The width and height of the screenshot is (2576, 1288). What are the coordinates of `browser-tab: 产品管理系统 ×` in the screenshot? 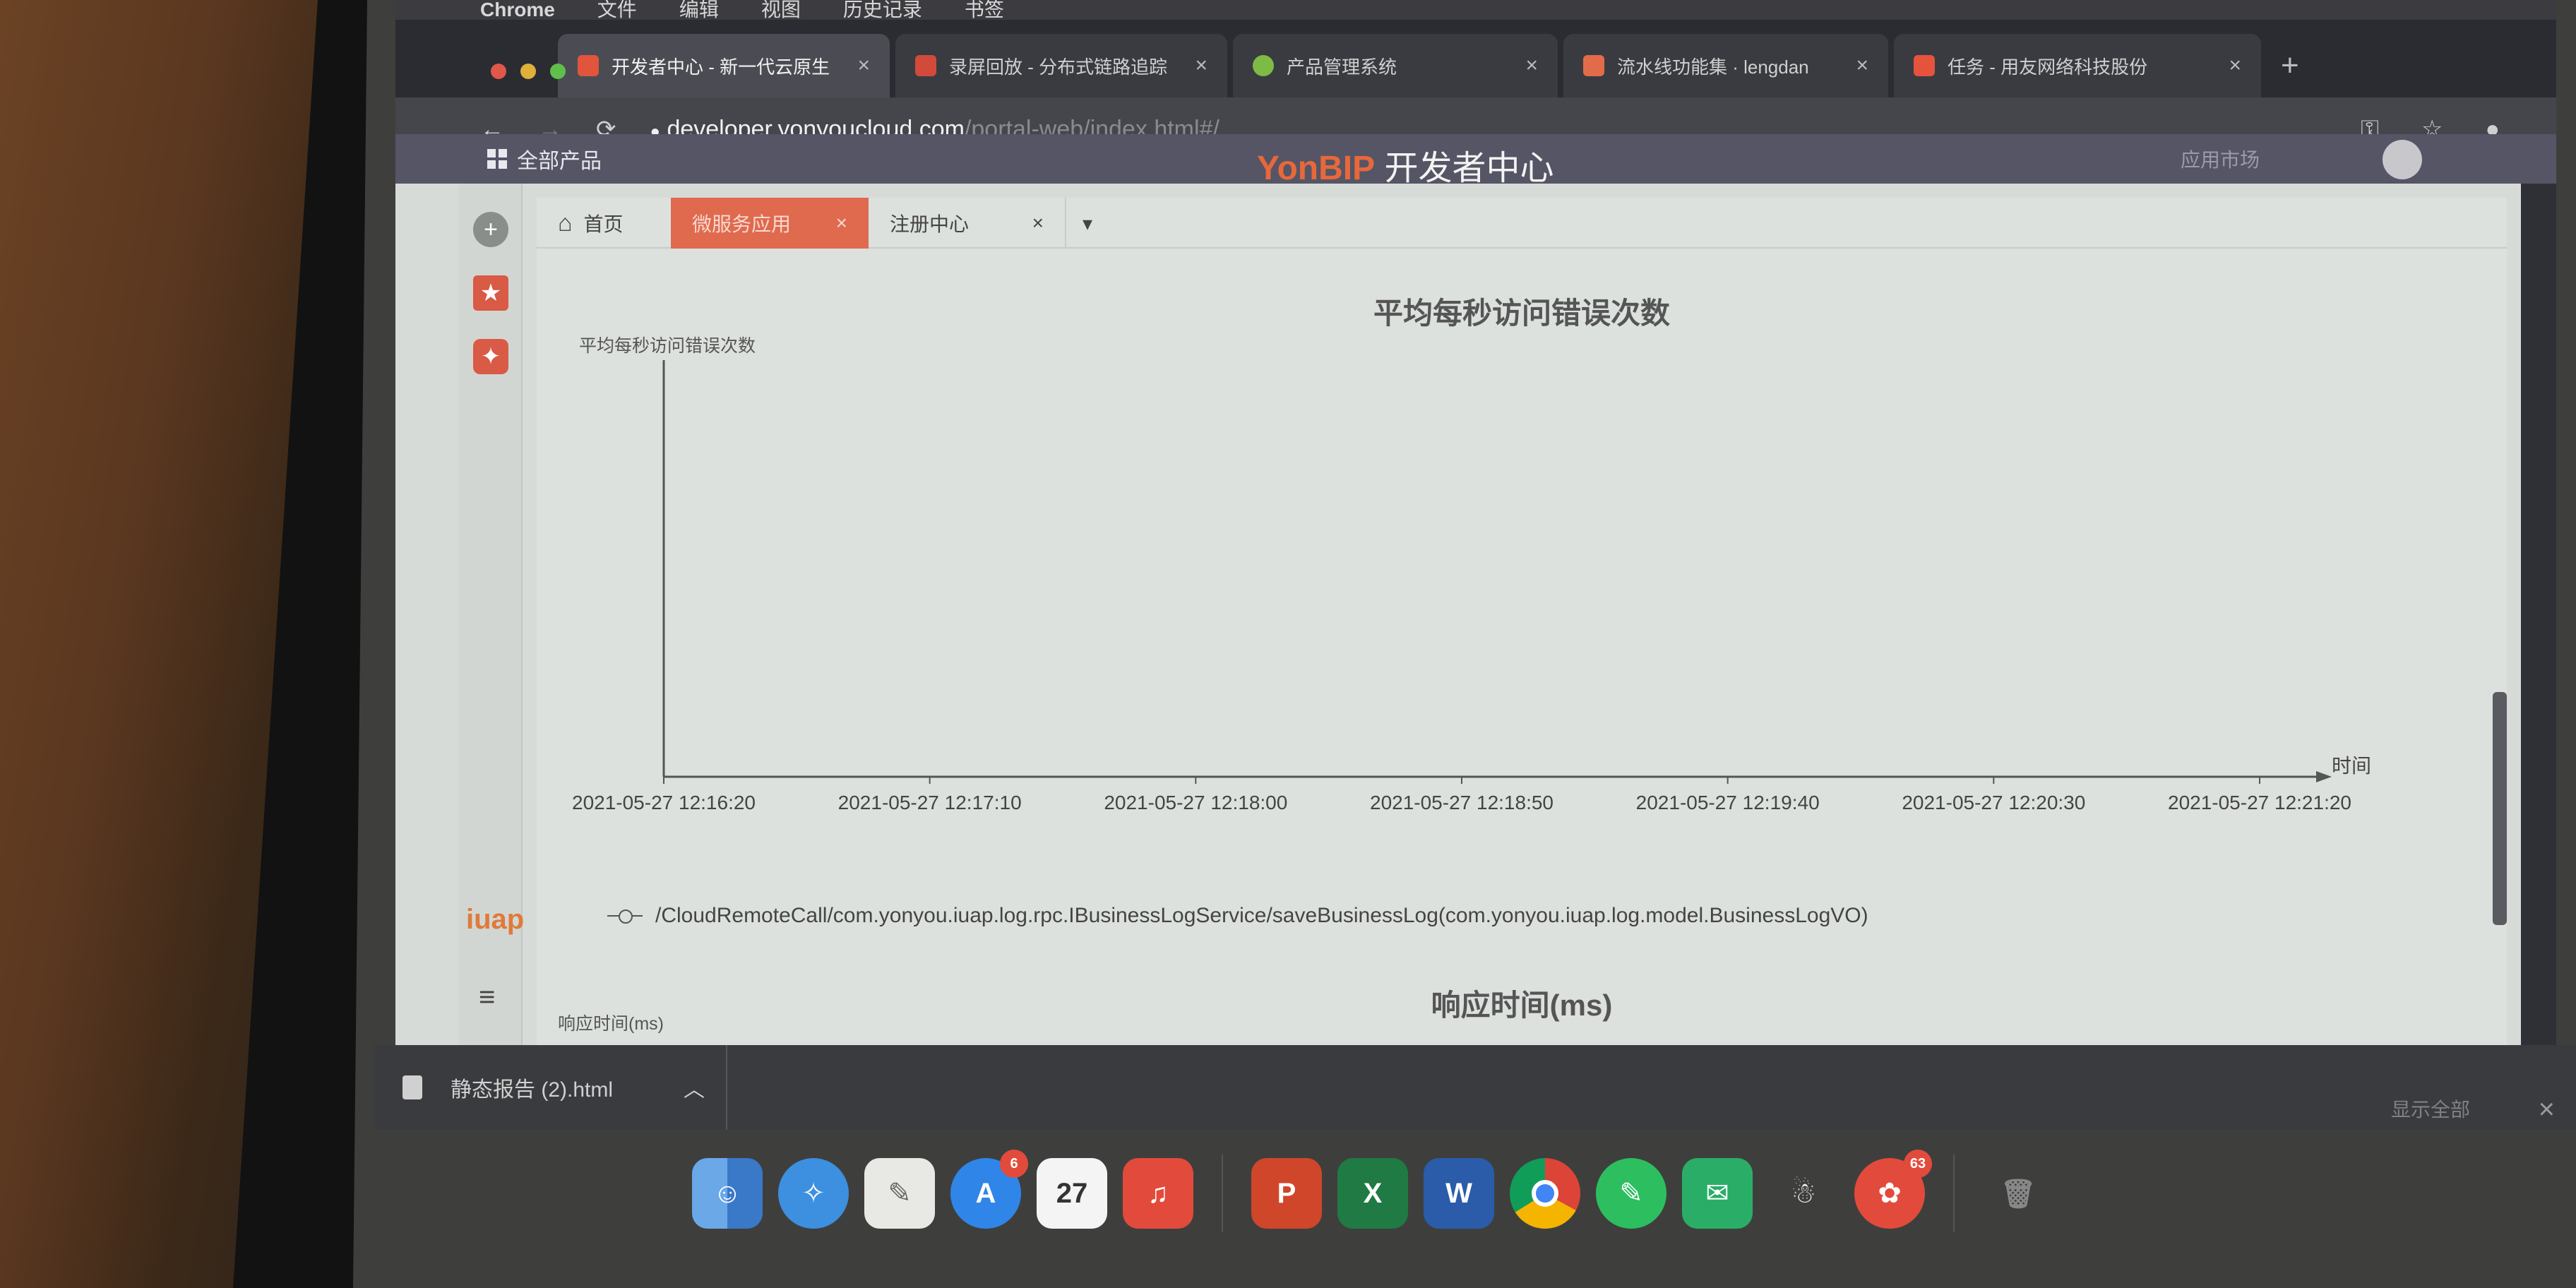 It's located at (1395, 65).